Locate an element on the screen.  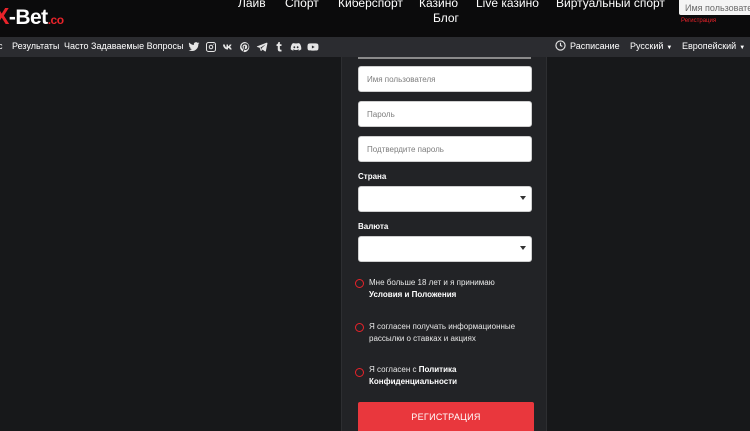
odds-format-label: Европейский is located at coordinates (709, 46).